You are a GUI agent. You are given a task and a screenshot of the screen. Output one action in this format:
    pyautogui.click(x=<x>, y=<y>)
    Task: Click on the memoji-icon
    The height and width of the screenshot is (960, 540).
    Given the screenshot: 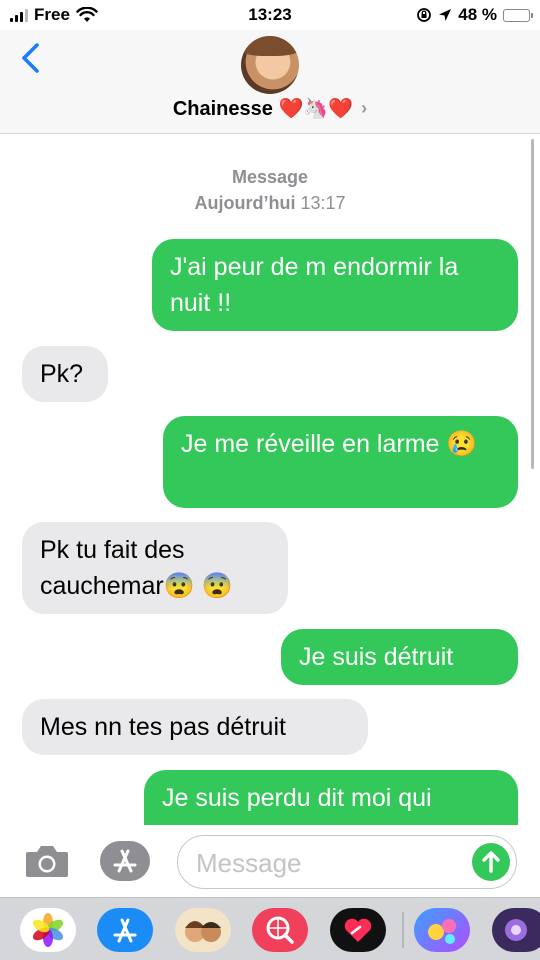 What is the action you would take?
    pyautogui.click(x=203, y=931)
    